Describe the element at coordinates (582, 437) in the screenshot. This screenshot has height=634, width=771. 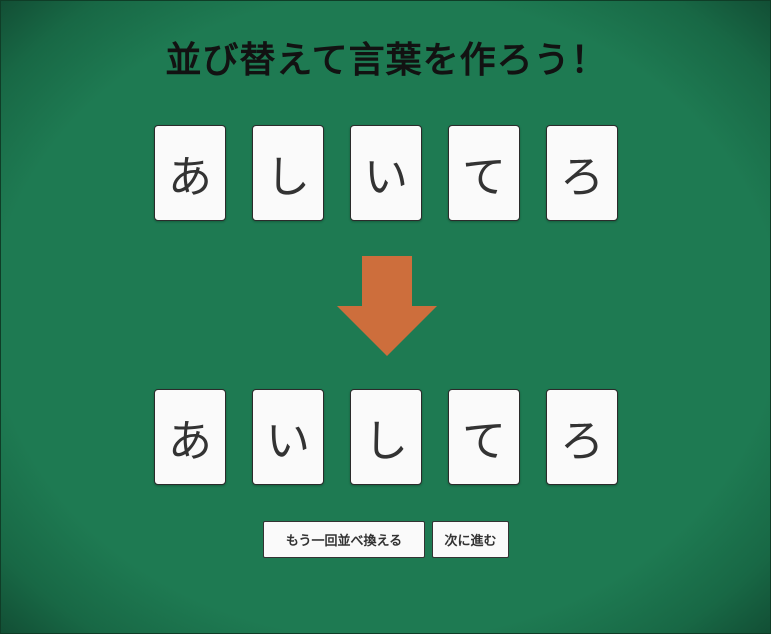
I see `answer-card: ろ` at that location.